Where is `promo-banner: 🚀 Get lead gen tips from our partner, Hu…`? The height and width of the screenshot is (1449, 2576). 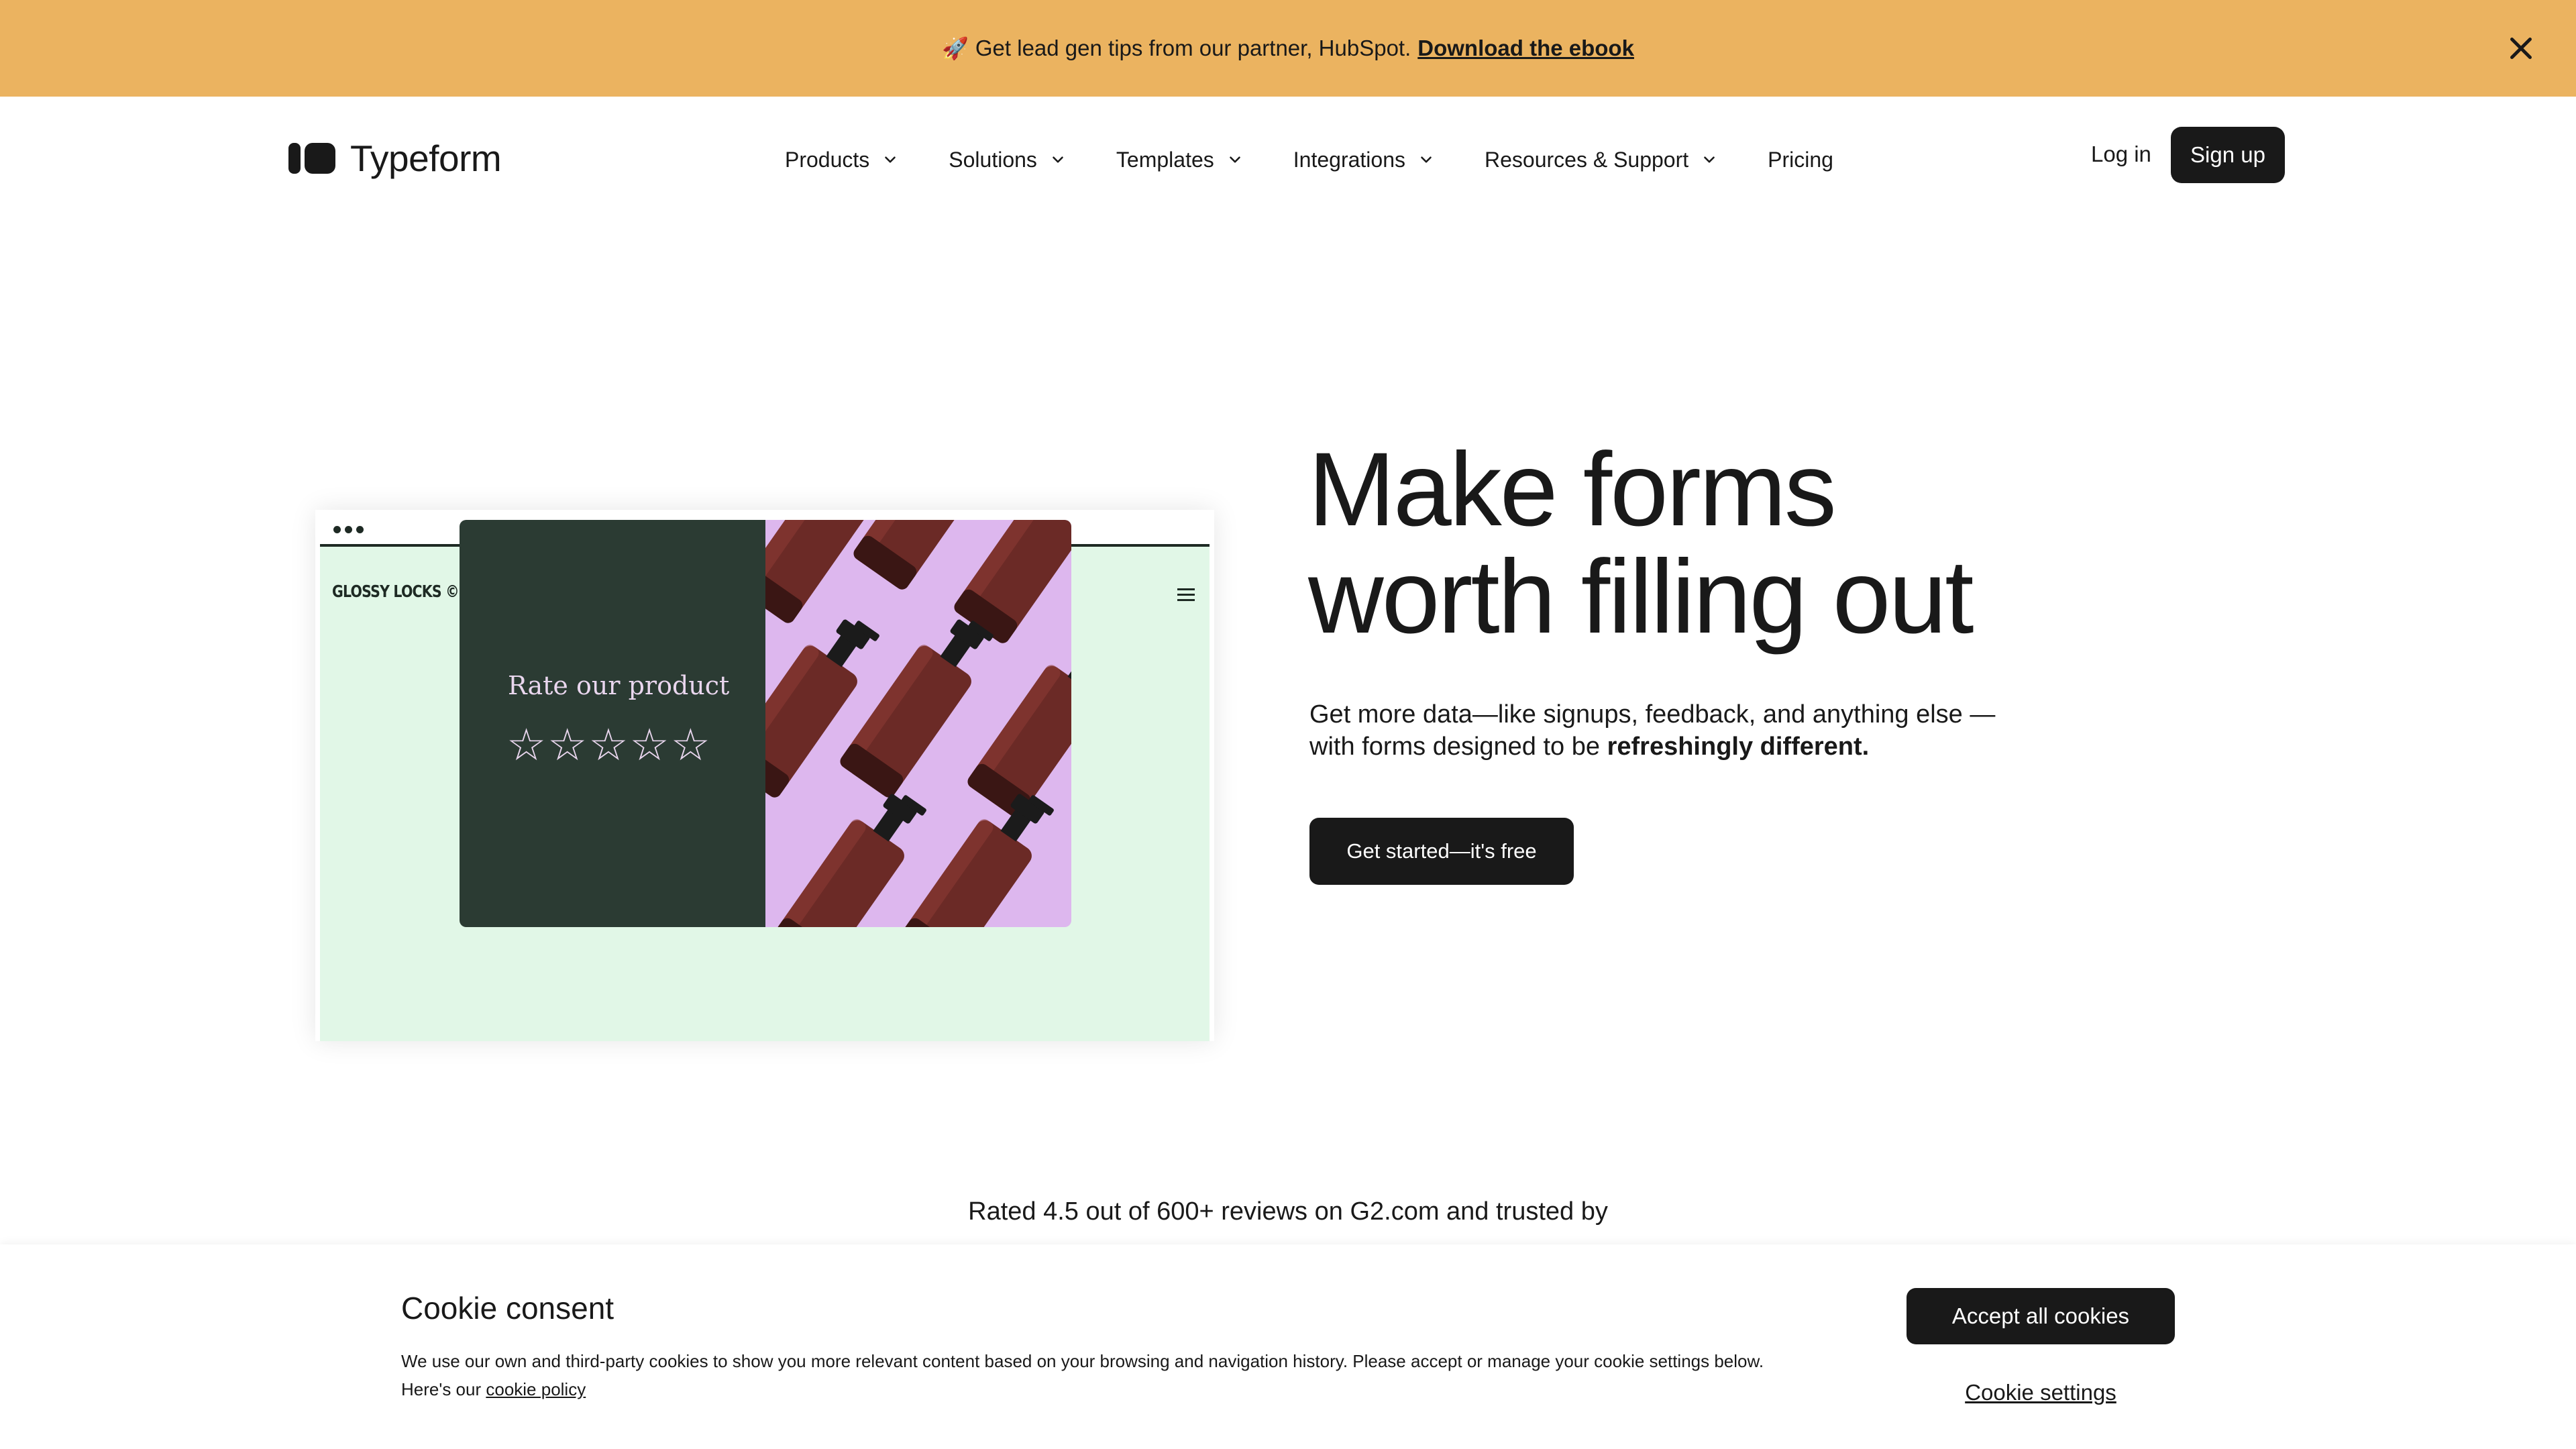
promo-banner: 🚀 Get lead gen tips from our partner, Hu… is located at coordinates (1288, 48).